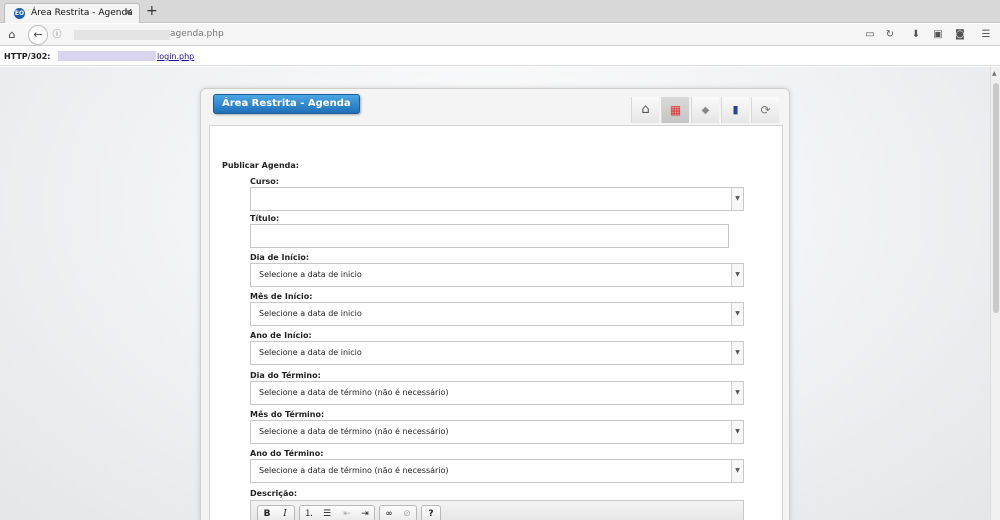  Describe the element at coordinates (996, 198) in the screenshot. I see `scroll-thumb` at that location.